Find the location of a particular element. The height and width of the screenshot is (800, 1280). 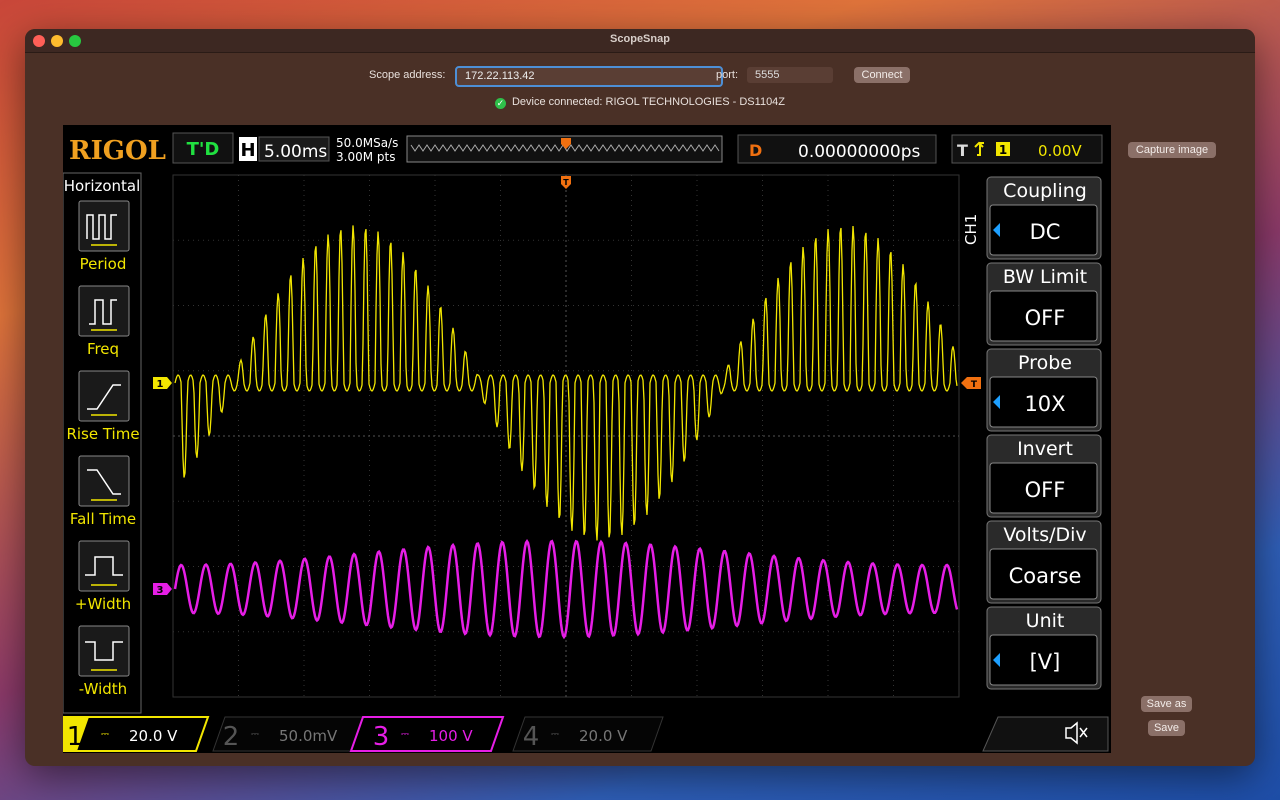

memory-depth: 3.00M pts is located at coordinates (365, 157).